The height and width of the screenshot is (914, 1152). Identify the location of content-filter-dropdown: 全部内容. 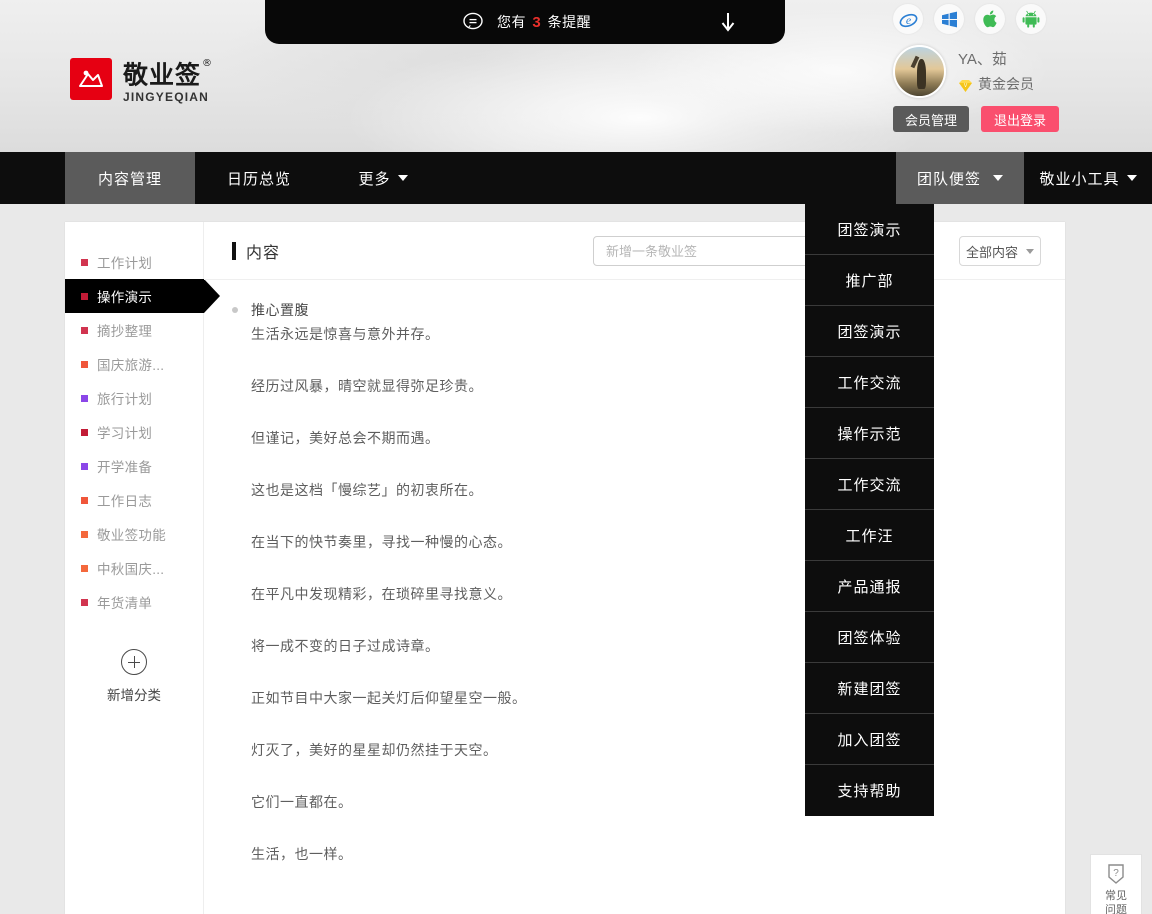
(1000, 251).